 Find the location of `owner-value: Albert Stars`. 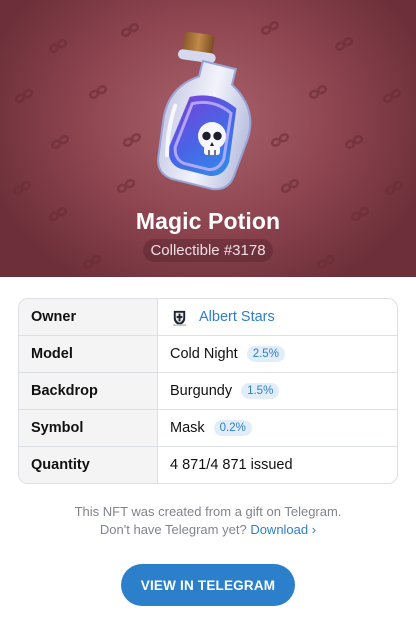

owner-value: Albert Stars is located at coordinates (277, 317).